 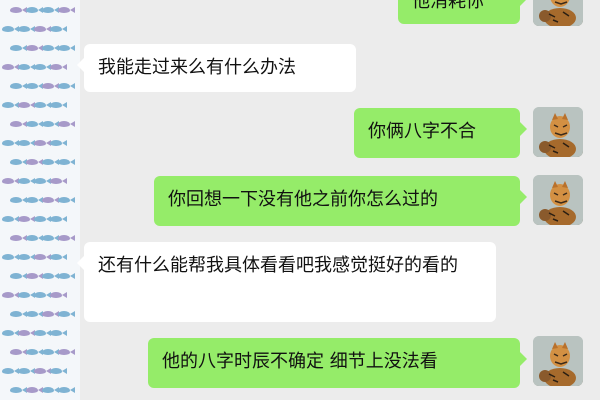 I want to click on message-bubble-outgoing: 你俩八字不合, so click(x=440, y=133).